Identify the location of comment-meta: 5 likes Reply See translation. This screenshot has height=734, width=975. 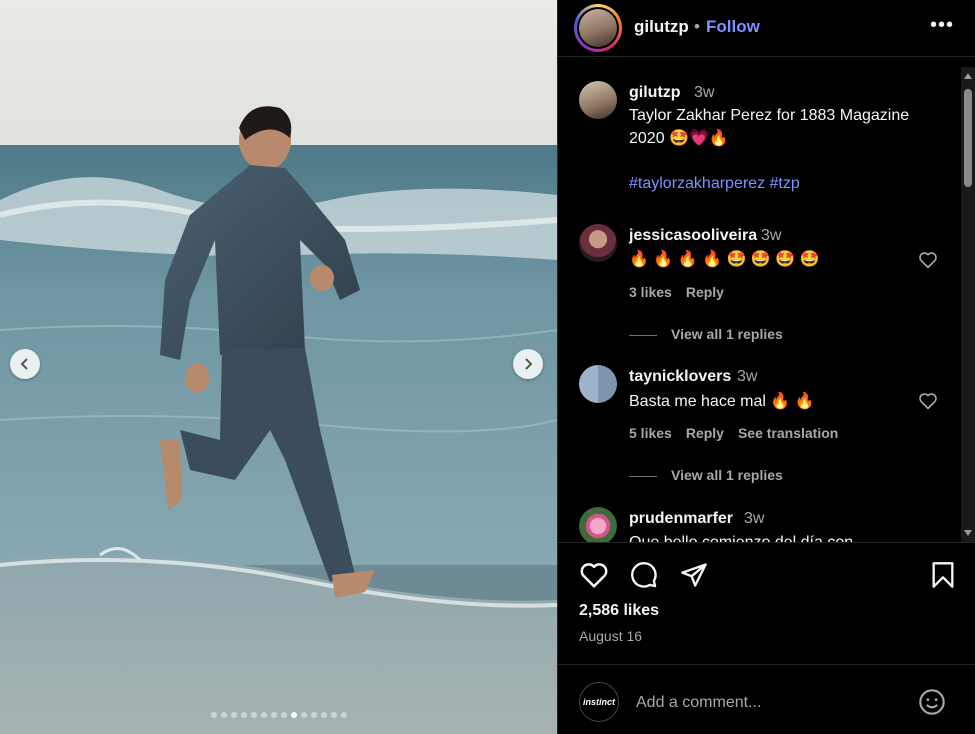
(740, 433).